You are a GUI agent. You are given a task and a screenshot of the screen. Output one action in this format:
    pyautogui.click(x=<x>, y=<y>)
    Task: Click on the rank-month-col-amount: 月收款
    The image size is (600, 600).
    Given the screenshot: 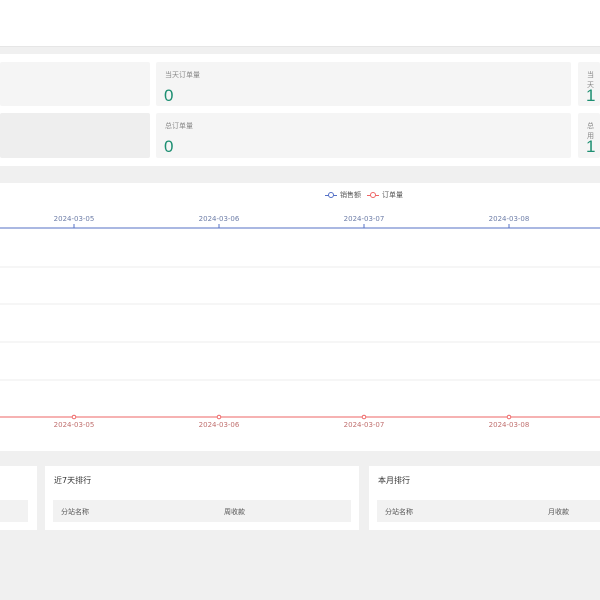 What is the action you would take?
    pyautogui.click(x=558, y=512)
    